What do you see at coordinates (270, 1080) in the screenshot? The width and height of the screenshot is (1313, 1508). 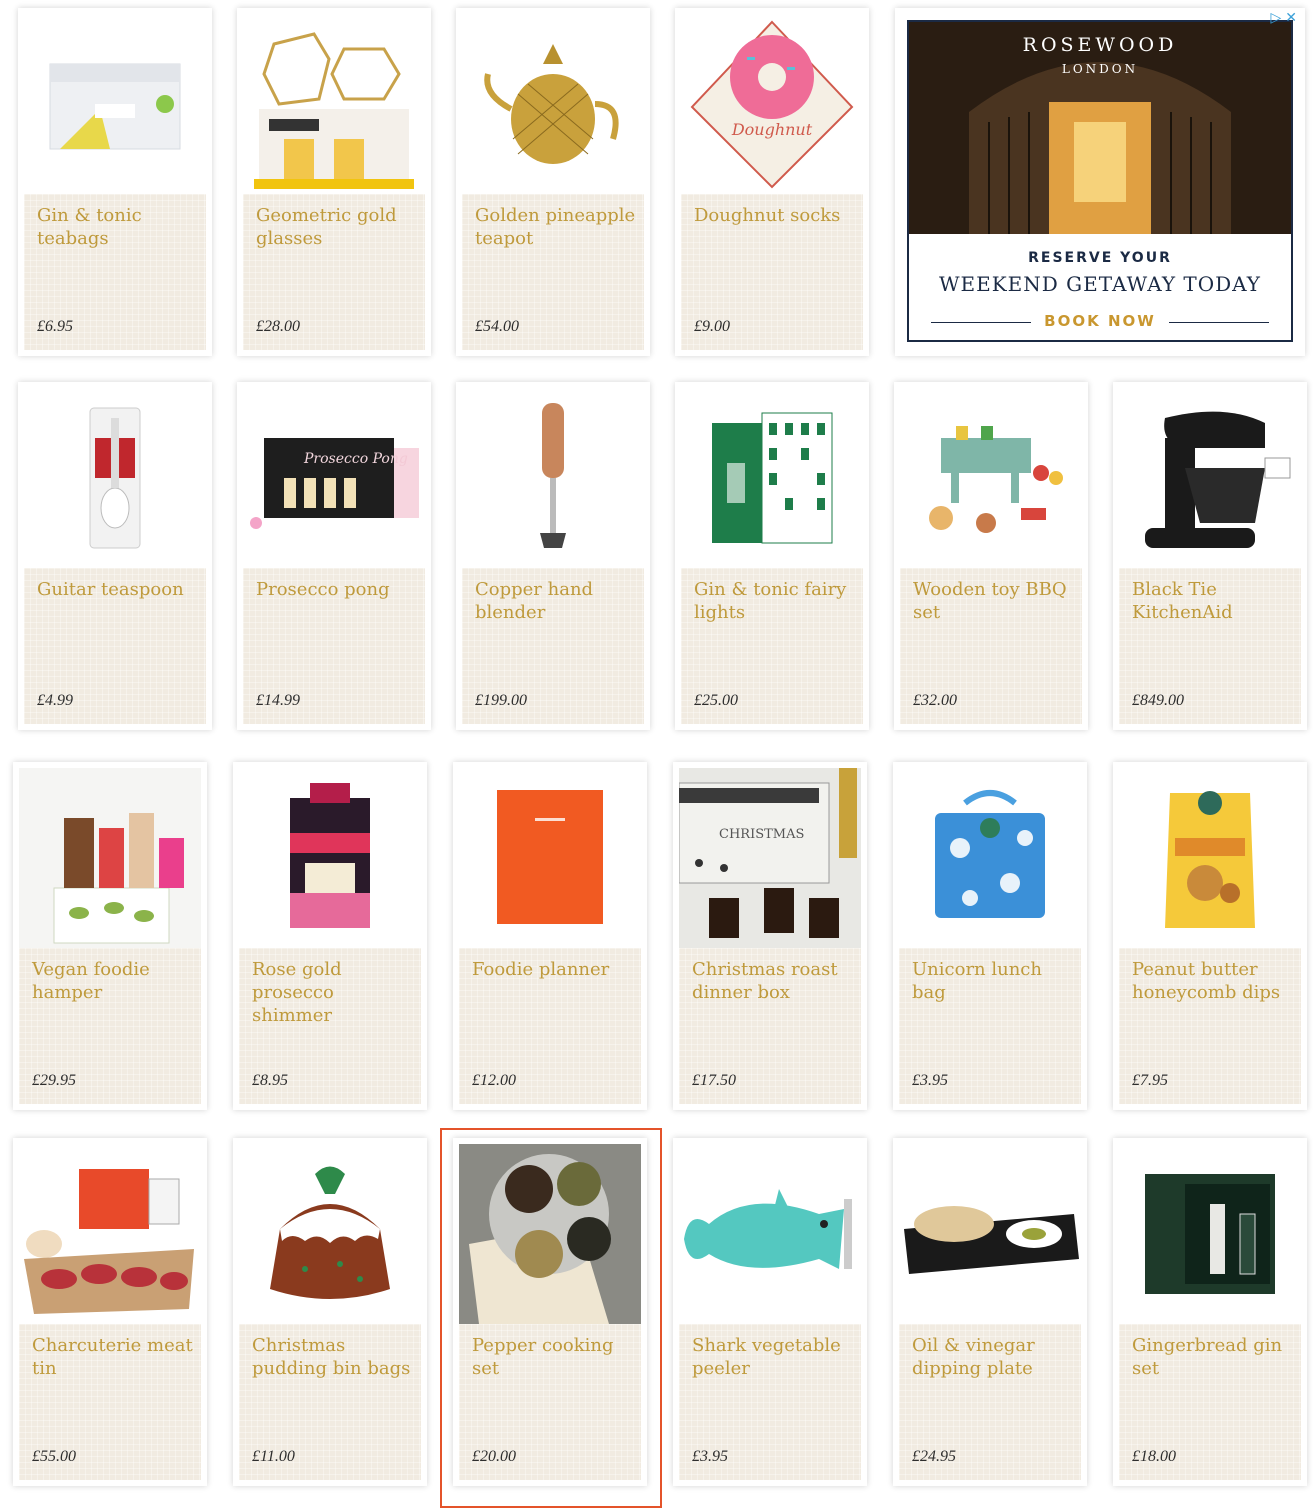 I see `product-price: £8.95` at bounding box center [270, 1080].